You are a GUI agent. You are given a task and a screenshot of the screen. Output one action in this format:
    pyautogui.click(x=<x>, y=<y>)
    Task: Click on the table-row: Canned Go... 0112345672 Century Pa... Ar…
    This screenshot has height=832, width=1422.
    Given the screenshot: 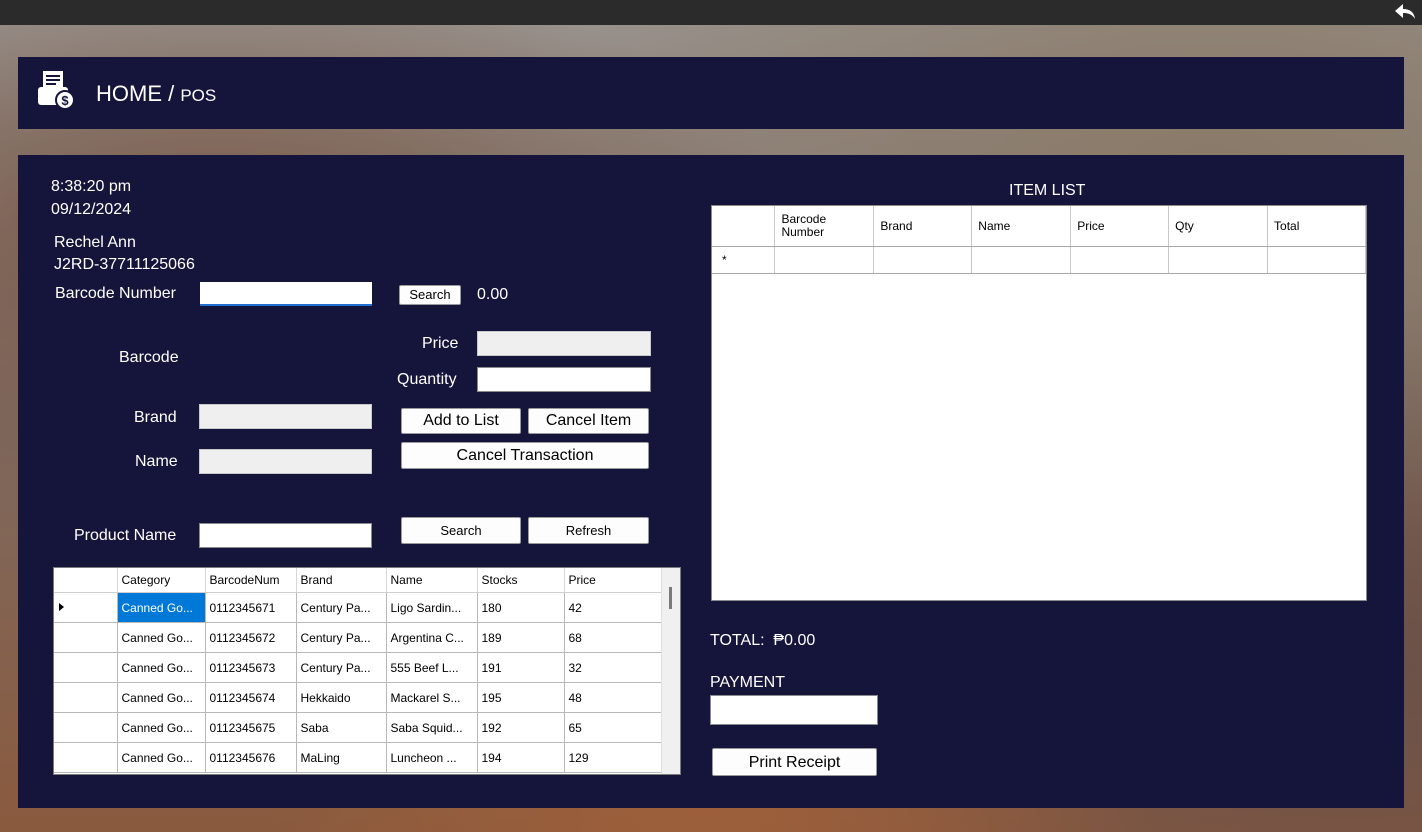 What is the action you would take?
    pyautogui.click(x=359, y=637)
    